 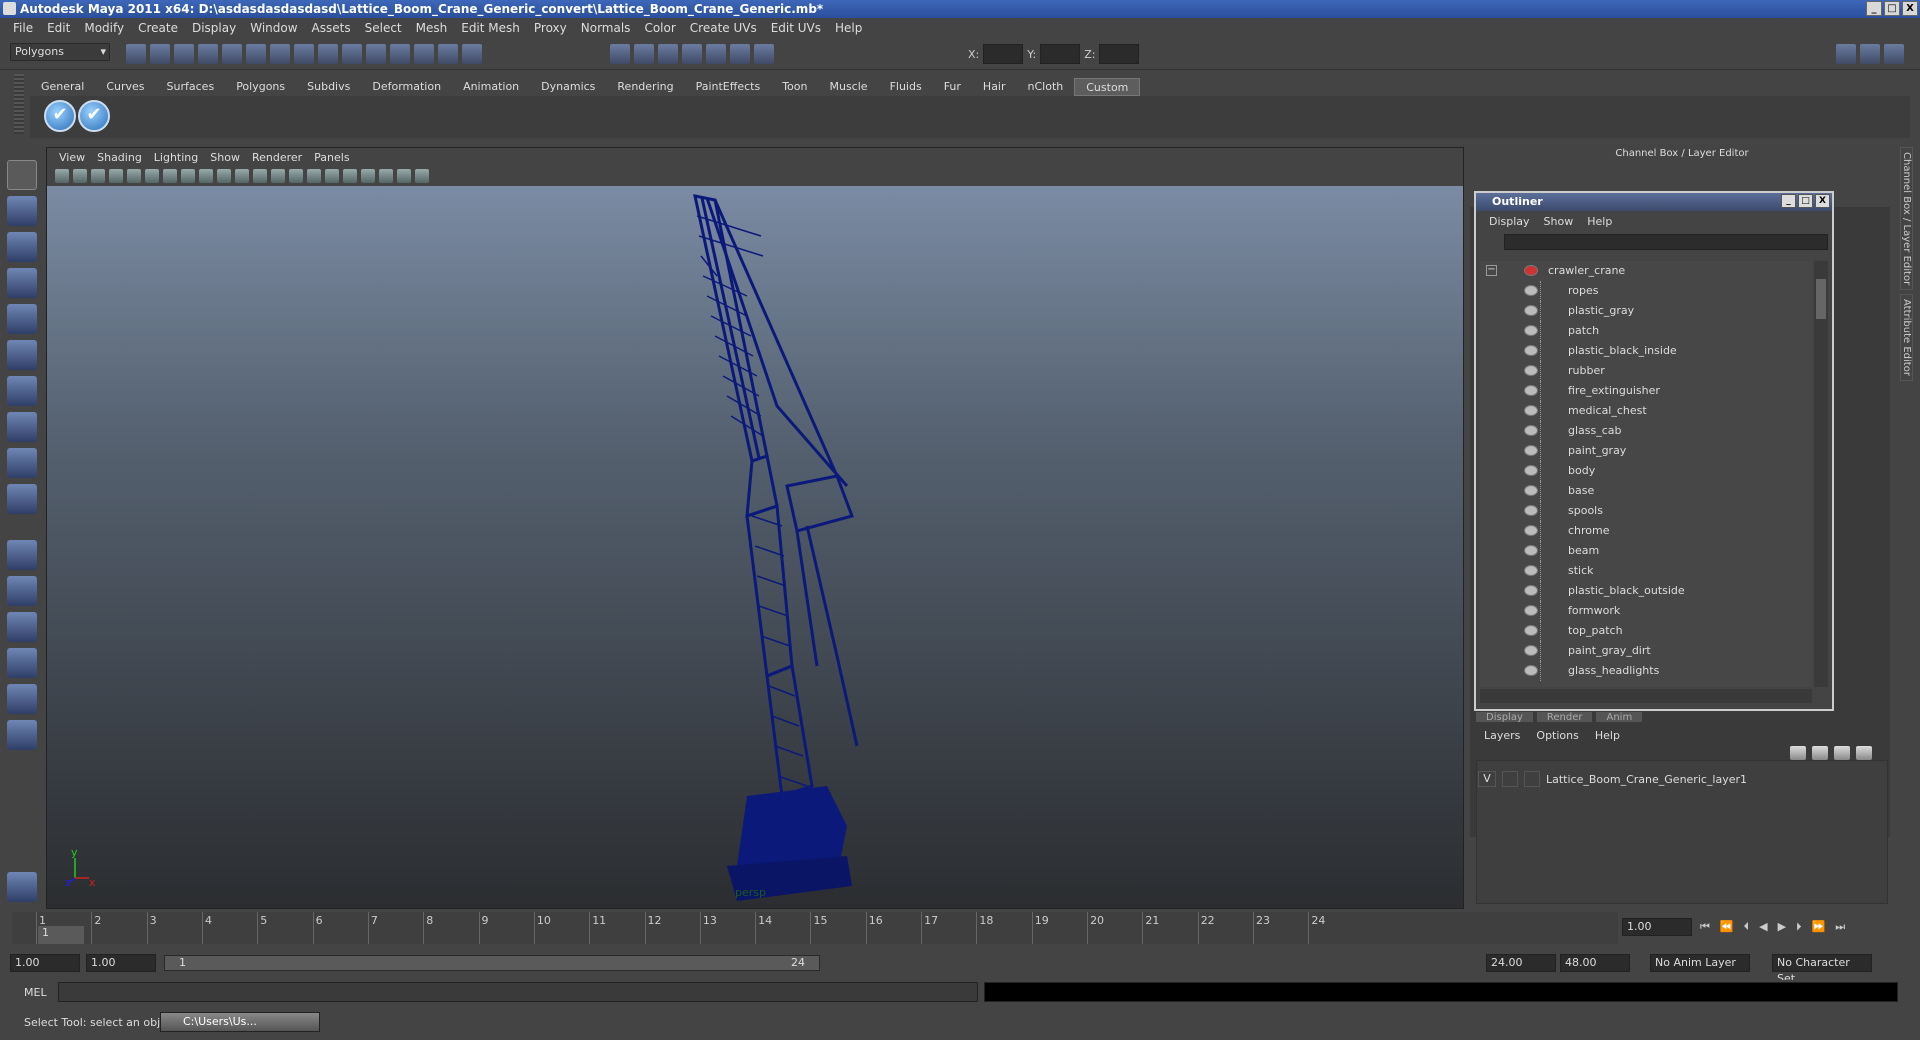 I want to click on animation-end-field: 48.00, so click(x=1595, y=963).